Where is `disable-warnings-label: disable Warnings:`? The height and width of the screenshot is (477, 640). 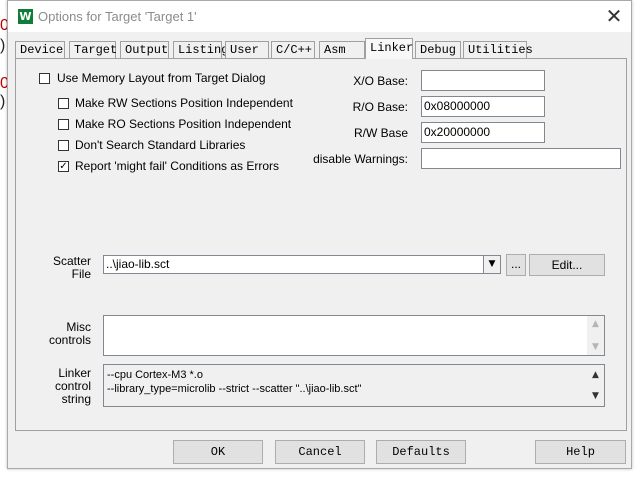 disable-warnings-label: disable Warnings: is located at coordinates (360, 159).